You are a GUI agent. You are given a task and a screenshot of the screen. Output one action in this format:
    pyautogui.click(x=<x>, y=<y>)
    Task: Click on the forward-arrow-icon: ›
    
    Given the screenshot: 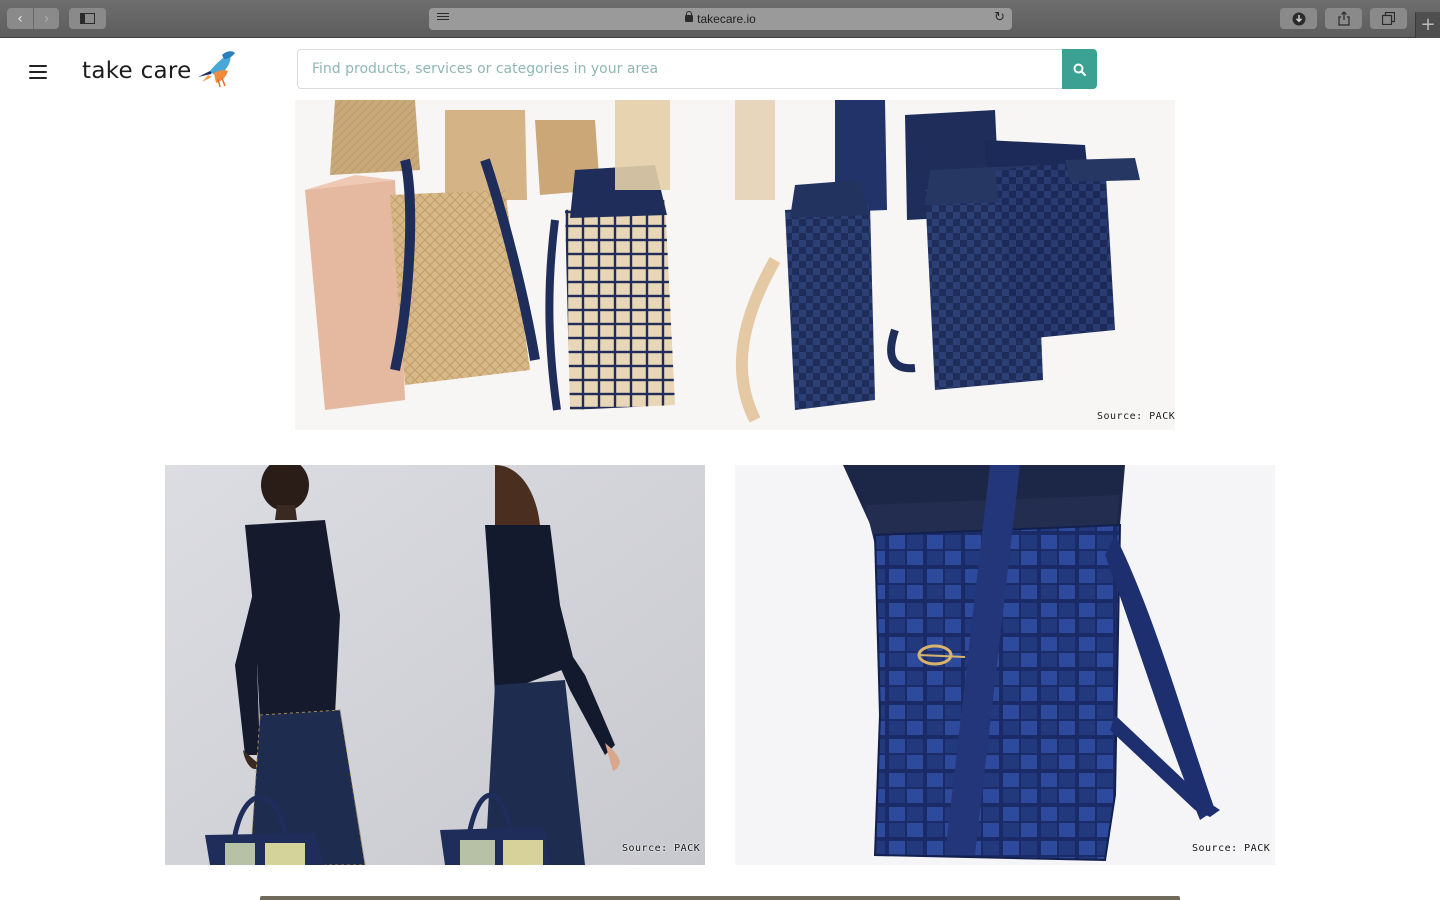 What is the action you would take?
    pyautogui.click(x=46, y=18)
    